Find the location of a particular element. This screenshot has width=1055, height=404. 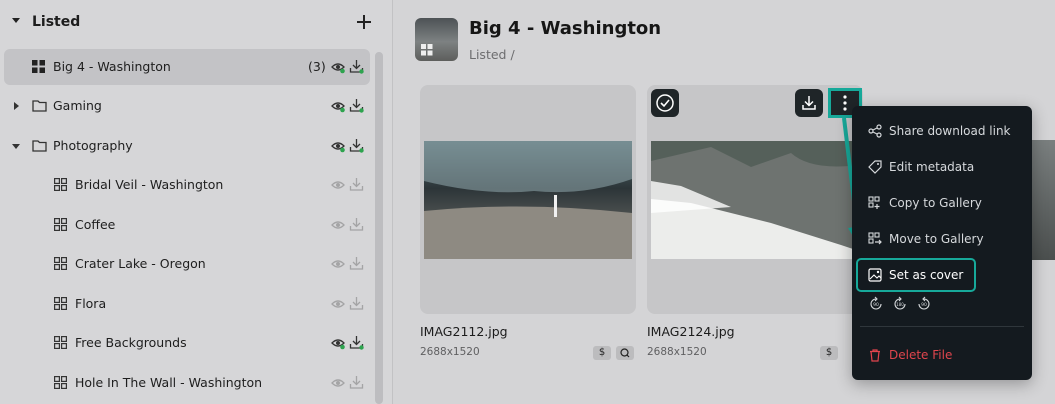

menu-item-move-to-gallery: Move to Gallery is located at coordinates (942, 240).